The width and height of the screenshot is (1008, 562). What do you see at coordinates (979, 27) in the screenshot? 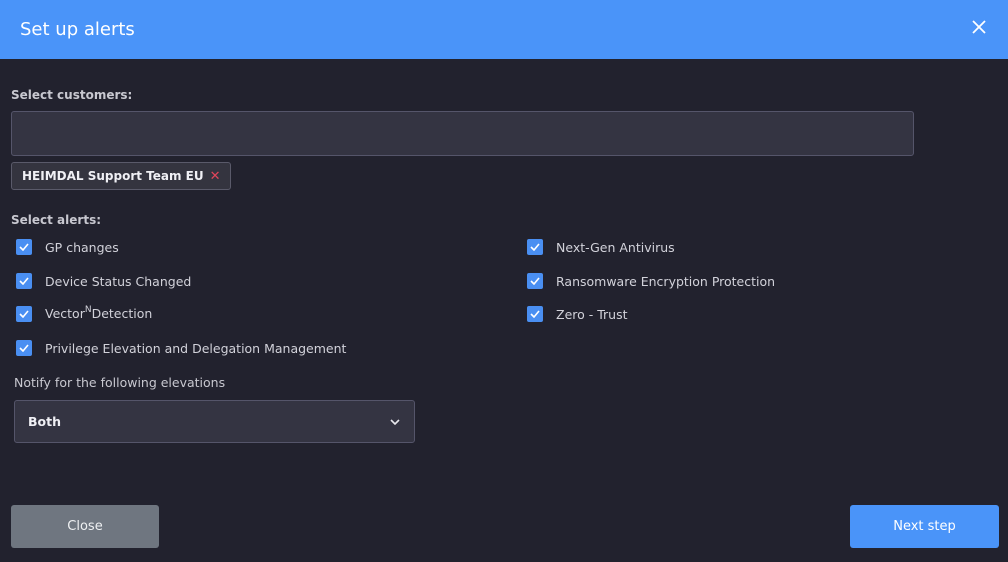
I see `close-icon` at bounding box center [979, 27].